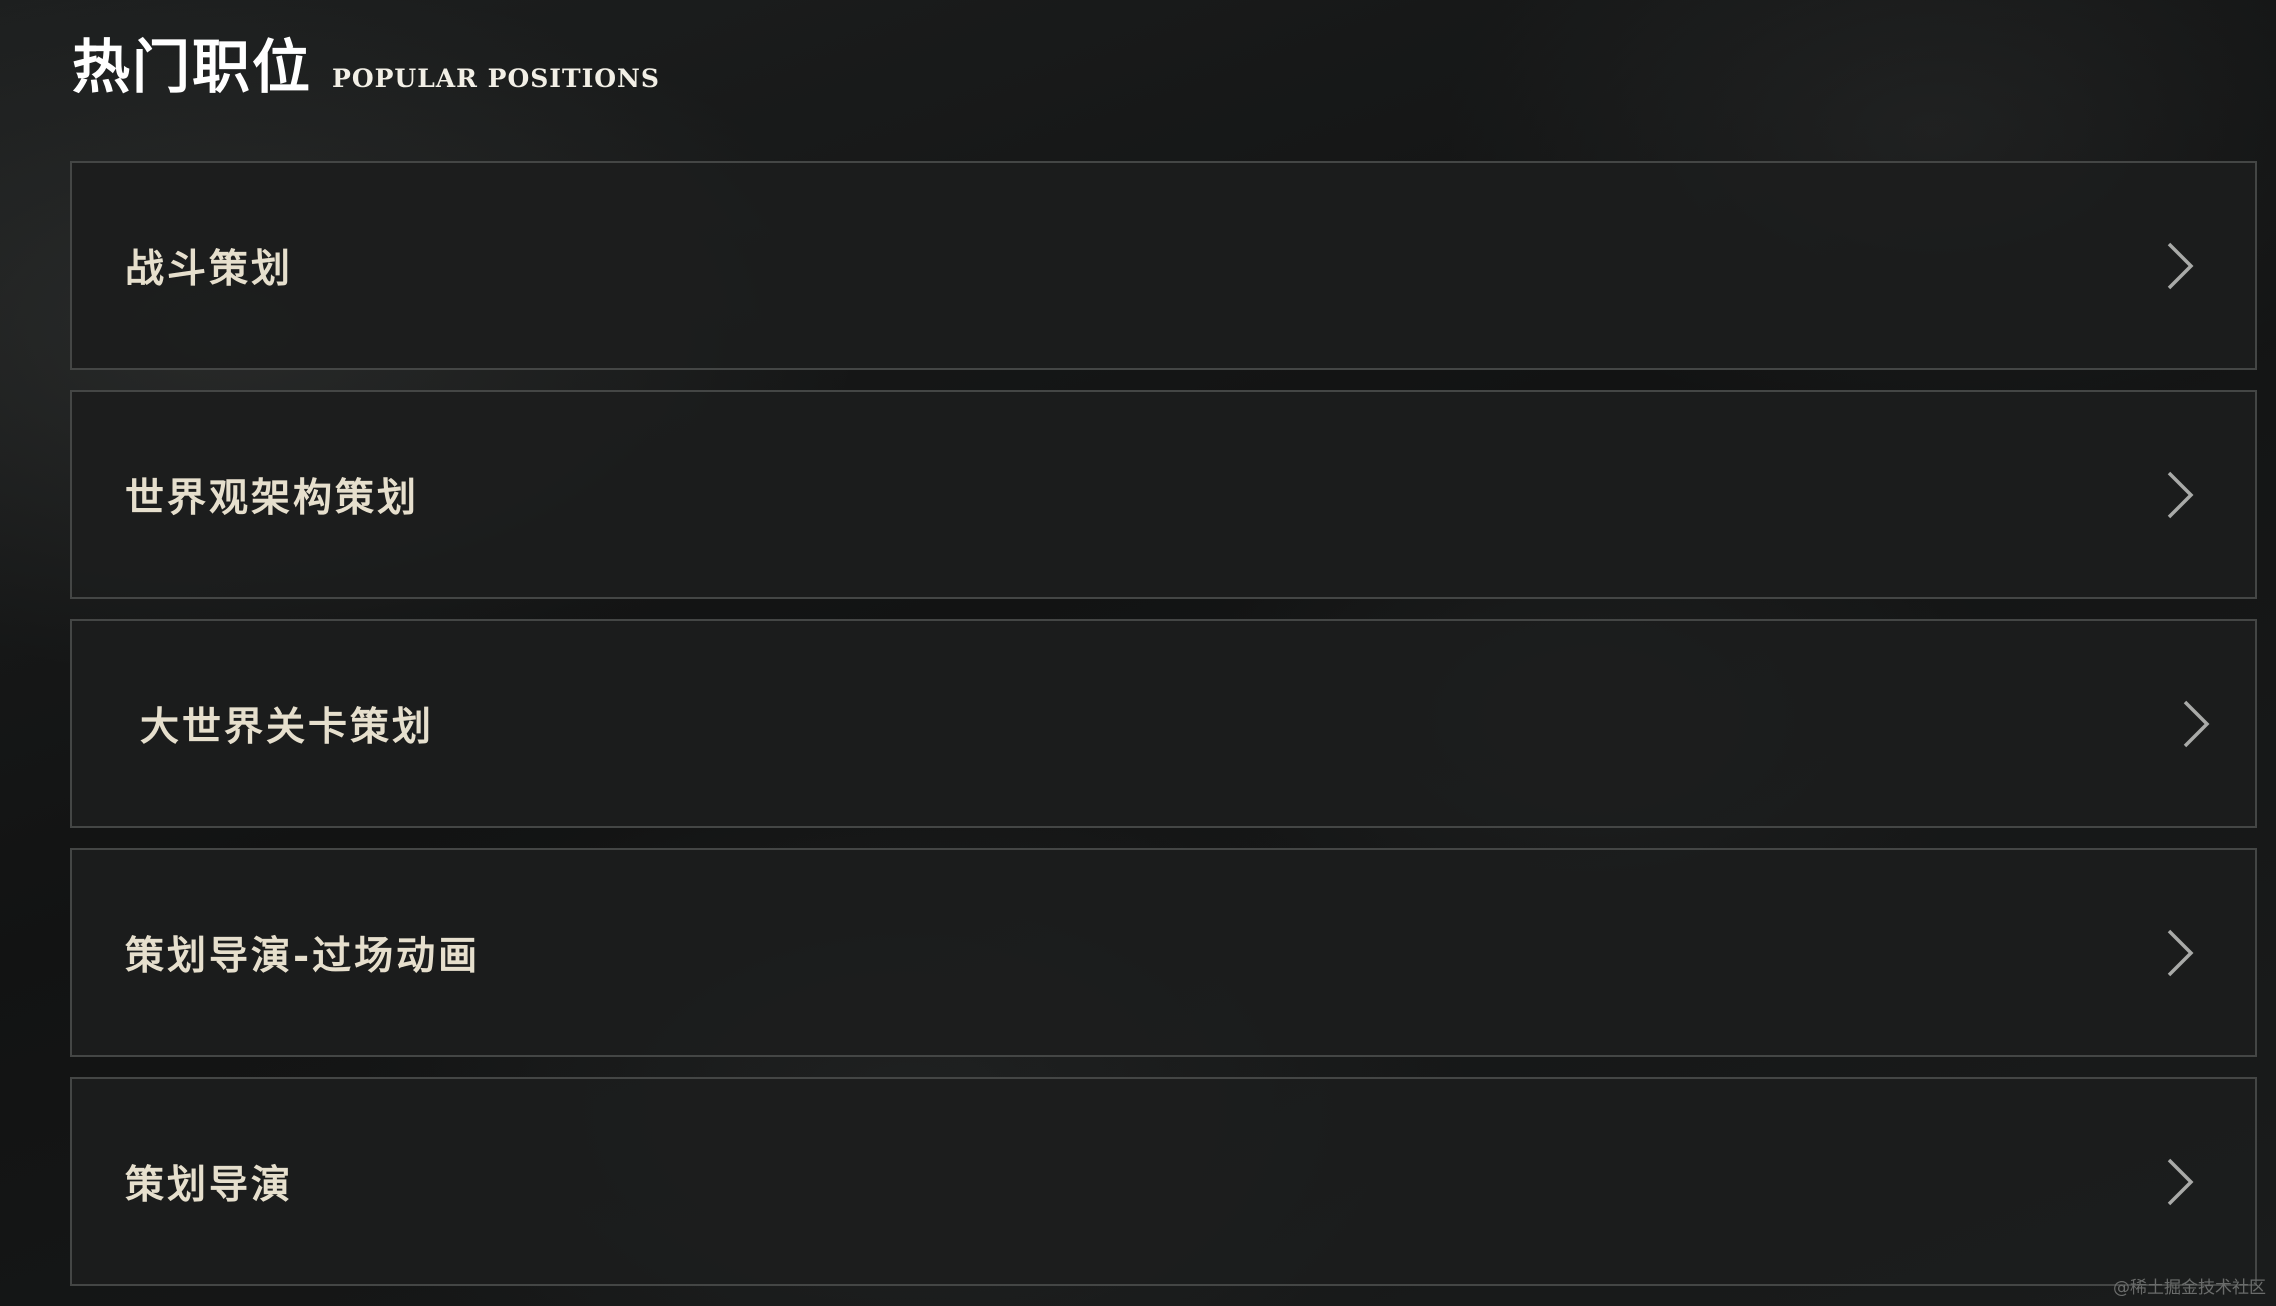  What do you see at coordinates (287, 726) in the screenshot?
I see `position-label: 大世界关卡策划` at bounding box center [287, 726].